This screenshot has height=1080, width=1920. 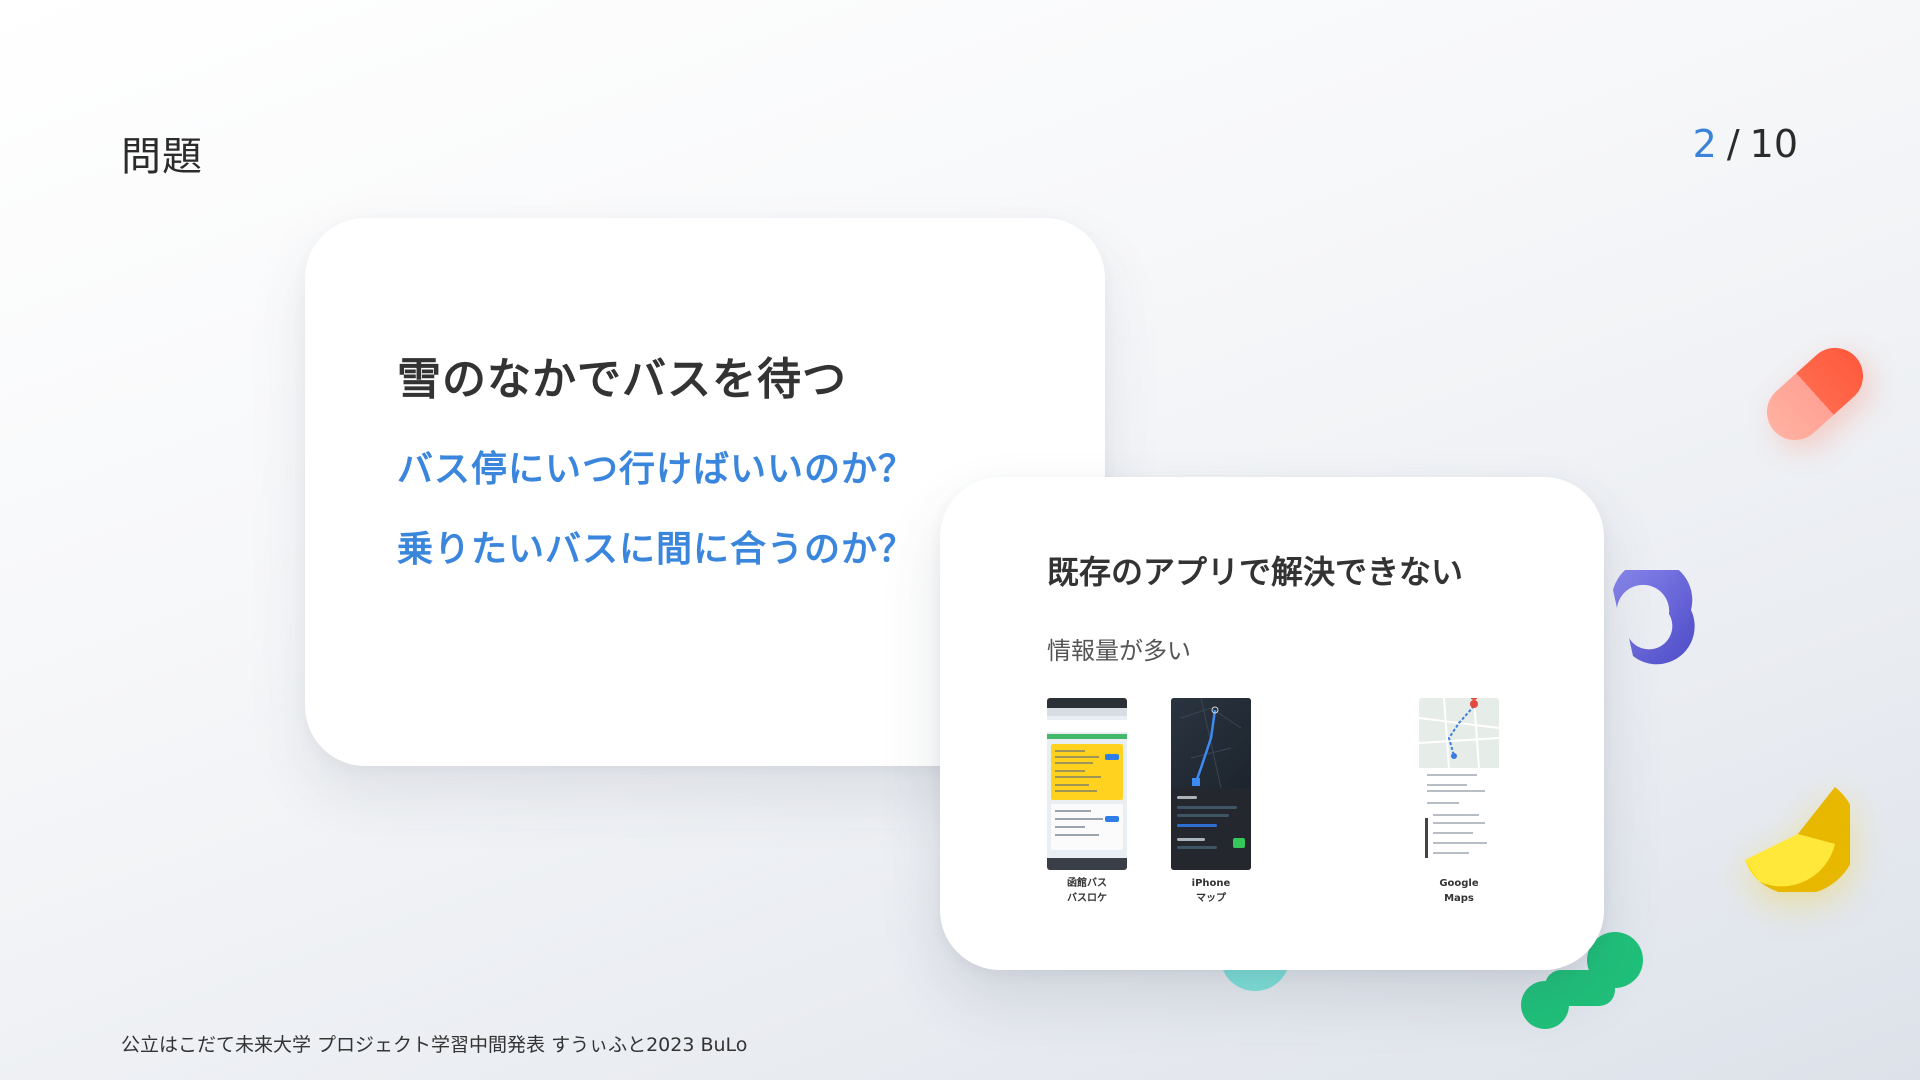 I want to click on bus-locator-screenshot, so click(x=1087, y=784).